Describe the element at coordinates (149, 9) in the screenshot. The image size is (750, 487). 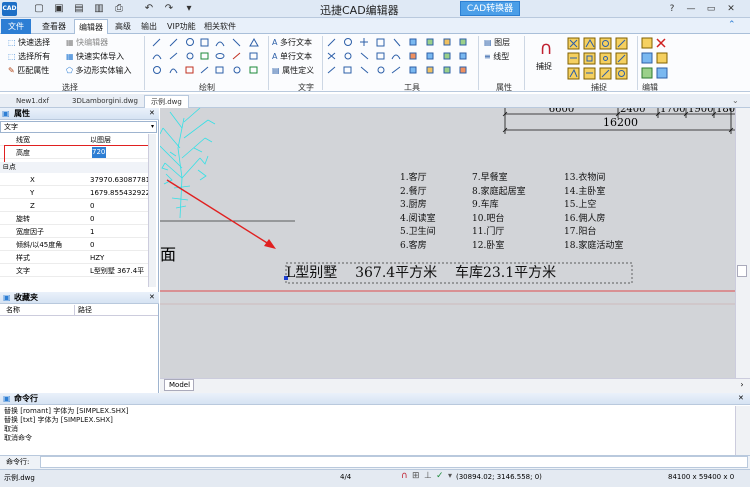
I see `undo-icon: ↶` at that location.